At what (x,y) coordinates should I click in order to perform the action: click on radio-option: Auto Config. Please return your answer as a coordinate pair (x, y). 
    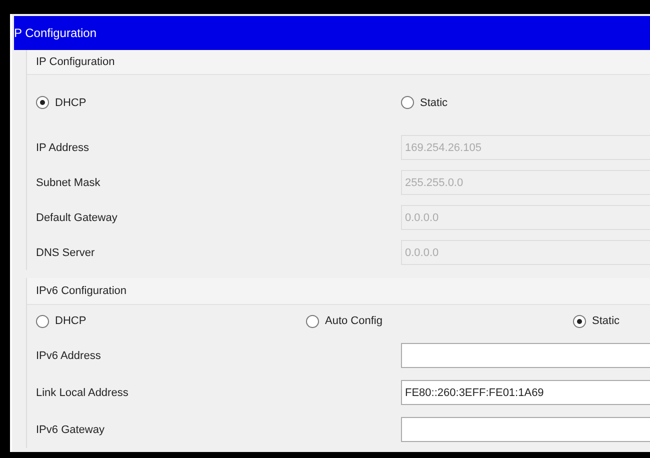
    Looking at the image, I should click on (344, 321).